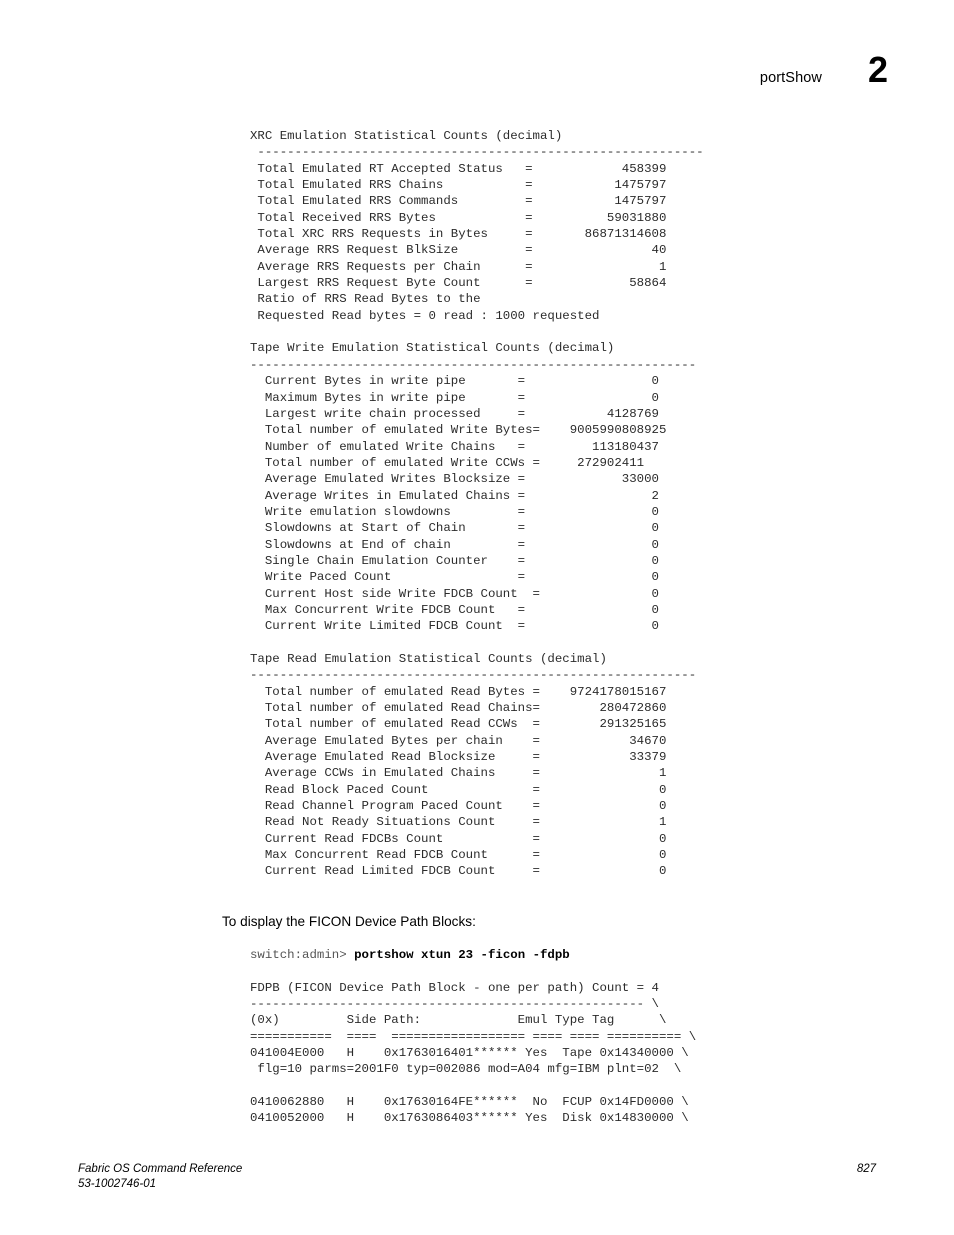 The image size is (954, 1235). I want to click on footer-title: Fabric OS Command Reference, so click(160, 1169).